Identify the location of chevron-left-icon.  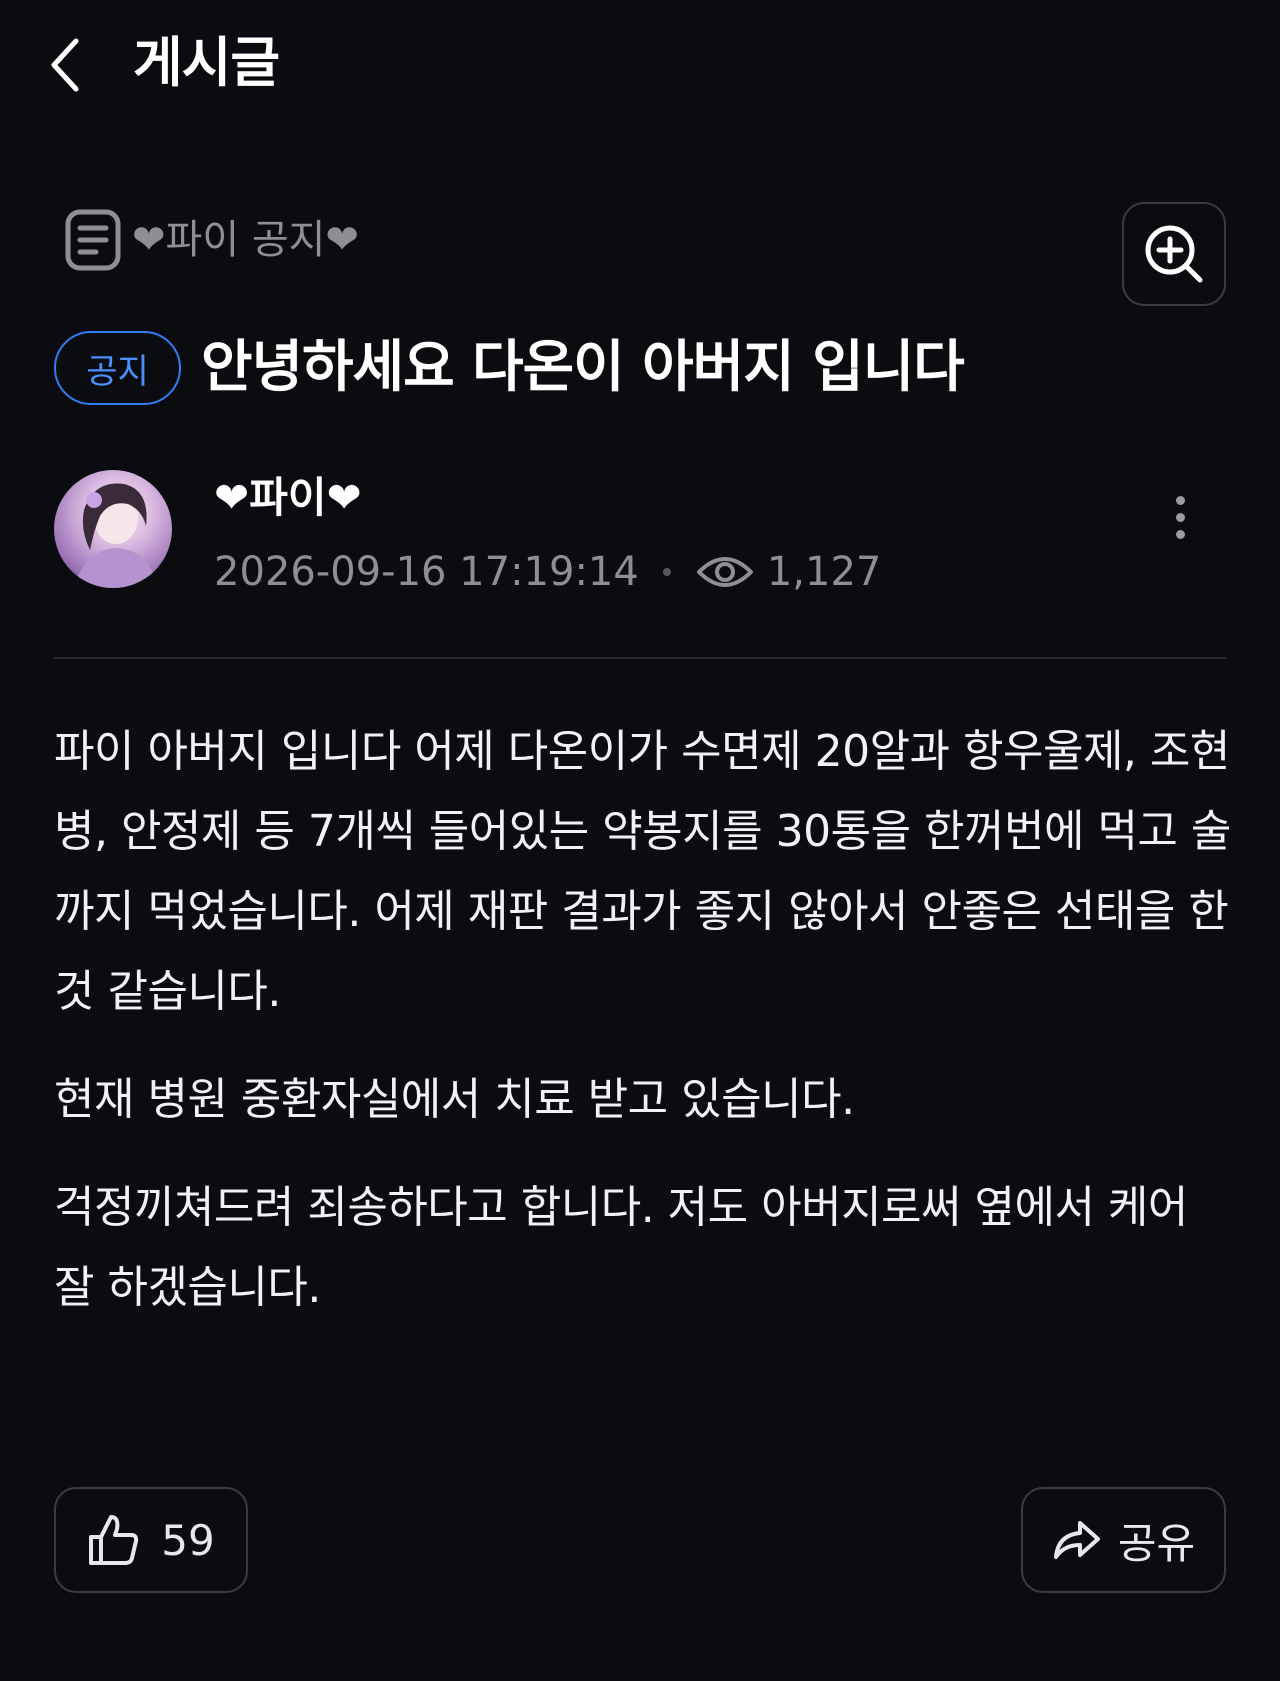
(65, 65).